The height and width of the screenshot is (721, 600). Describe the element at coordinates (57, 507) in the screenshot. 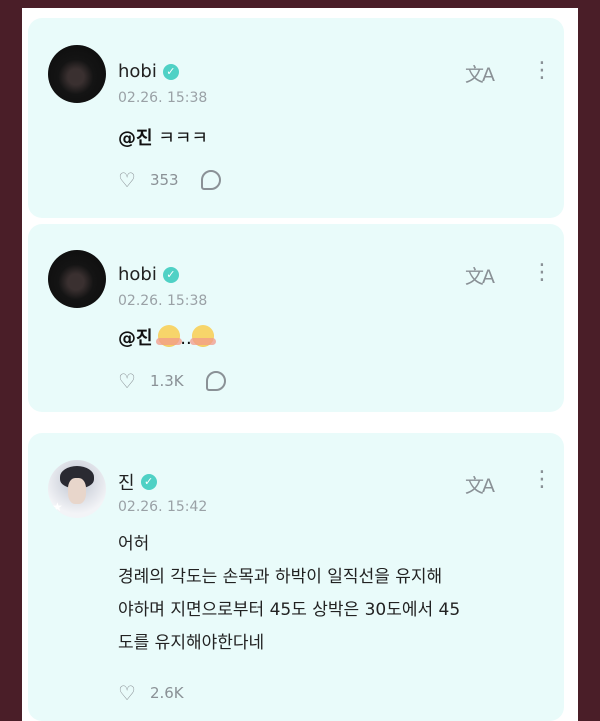

I see `star-icon: ★` at that location.